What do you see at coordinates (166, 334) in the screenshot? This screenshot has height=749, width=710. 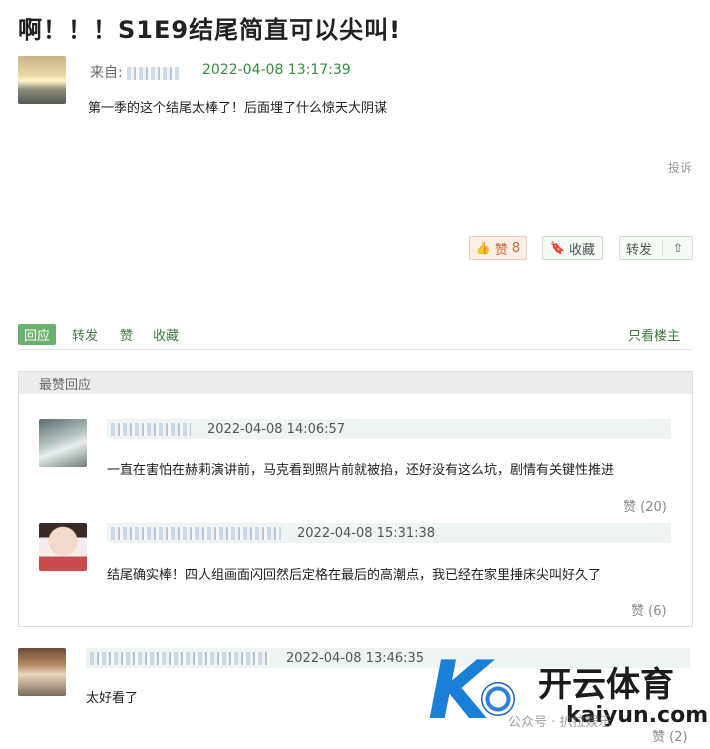 I see `tab-collect: 收藏` at bounding box center [166, 334].